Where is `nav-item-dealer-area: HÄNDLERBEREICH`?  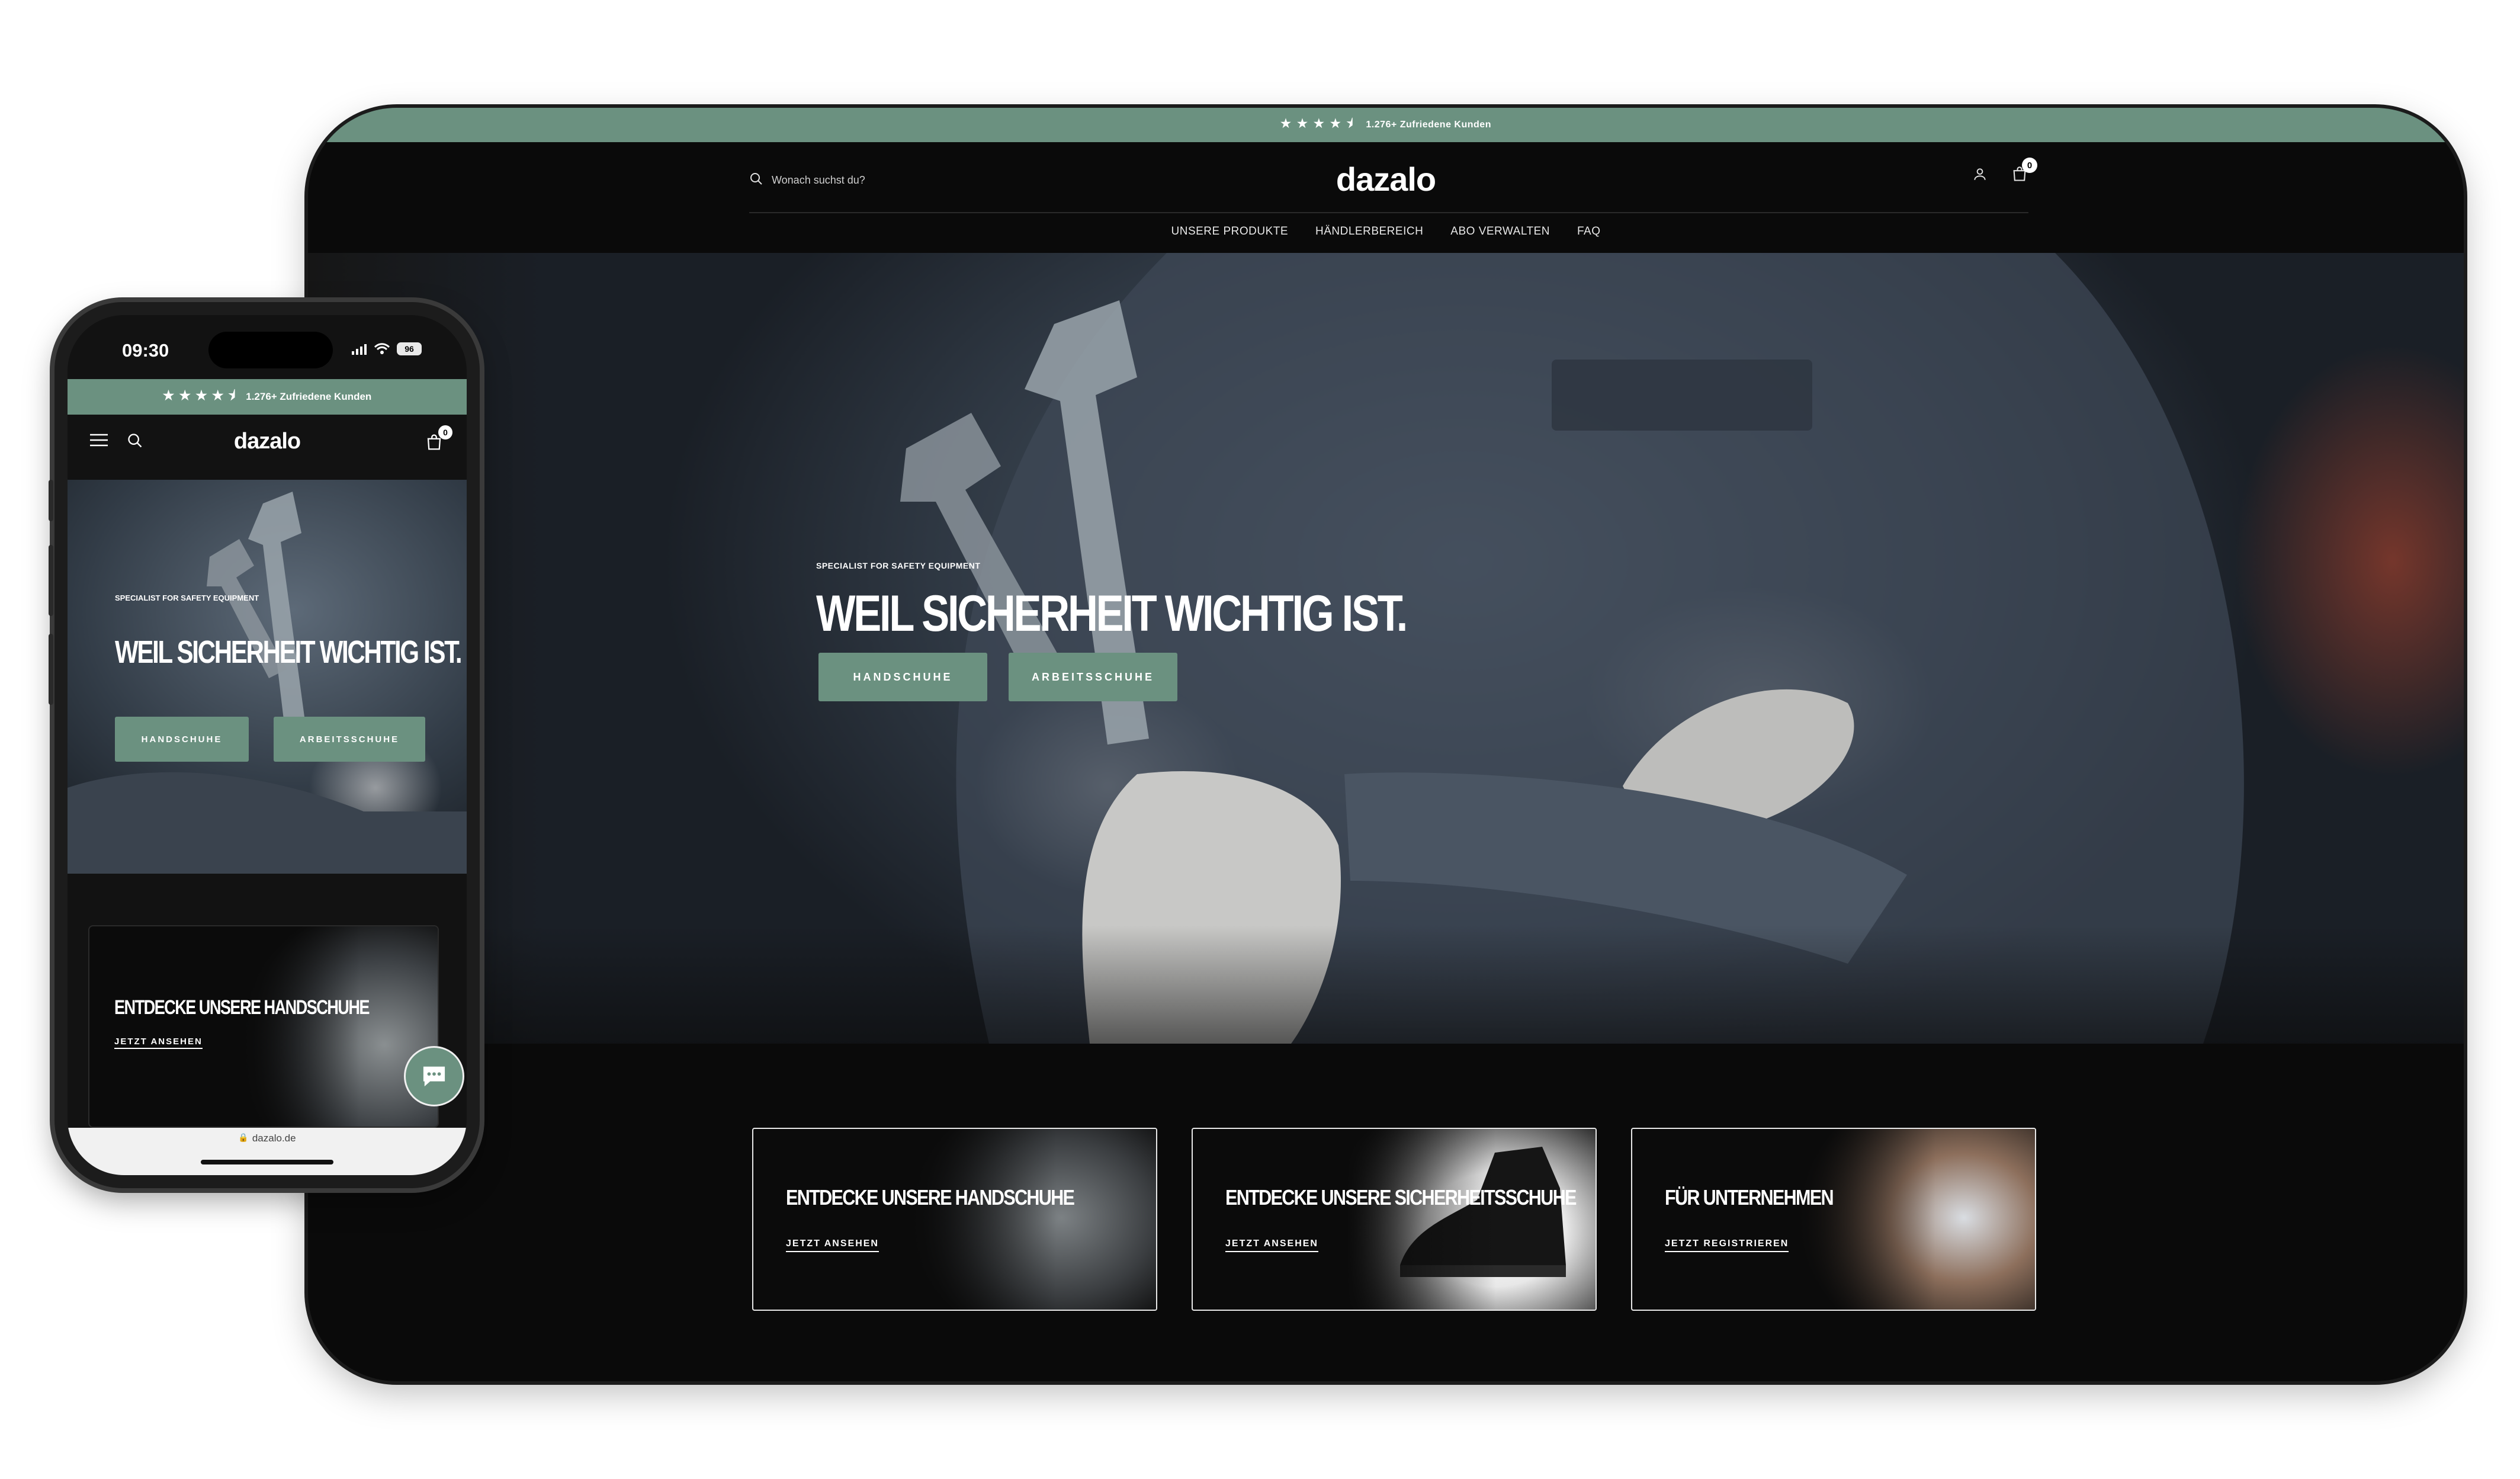
nav-item-dealer-area: HÄNDLERBEREICH is located at coordinates (1369, 234).